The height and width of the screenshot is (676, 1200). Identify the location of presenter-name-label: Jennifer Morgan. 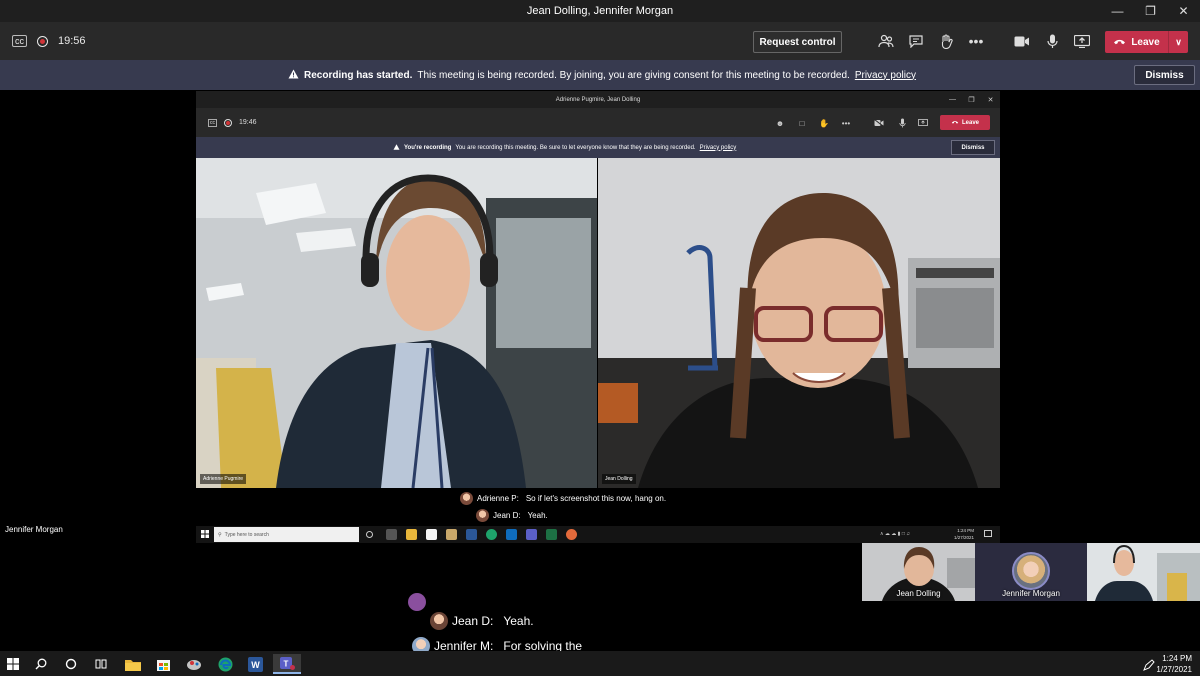
(34, 529).